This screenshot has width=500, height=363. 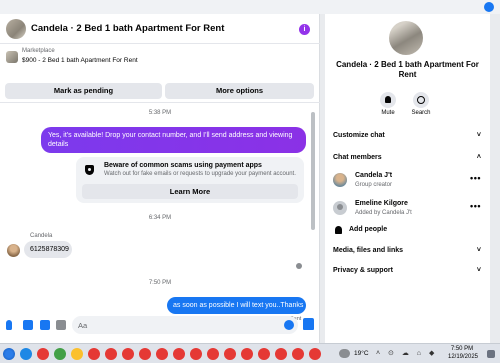 What do you see at coordinates (338, 230) in the screenshot?
I see `add-person-icon` at bounding box center [338, 230].